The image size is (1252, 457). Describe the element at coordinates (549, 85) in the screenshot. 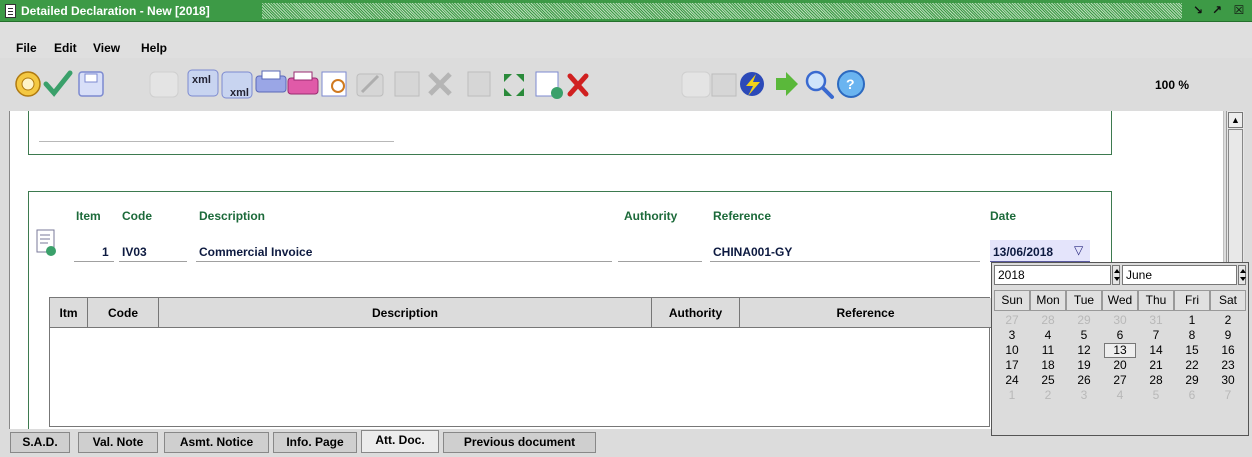

I see `add-doc-icon` at that location.